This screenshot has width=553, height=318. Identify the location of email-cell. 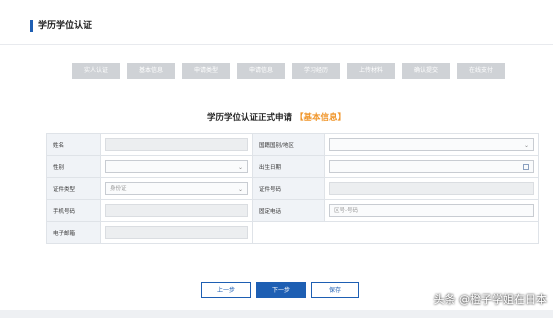
(176, 232).